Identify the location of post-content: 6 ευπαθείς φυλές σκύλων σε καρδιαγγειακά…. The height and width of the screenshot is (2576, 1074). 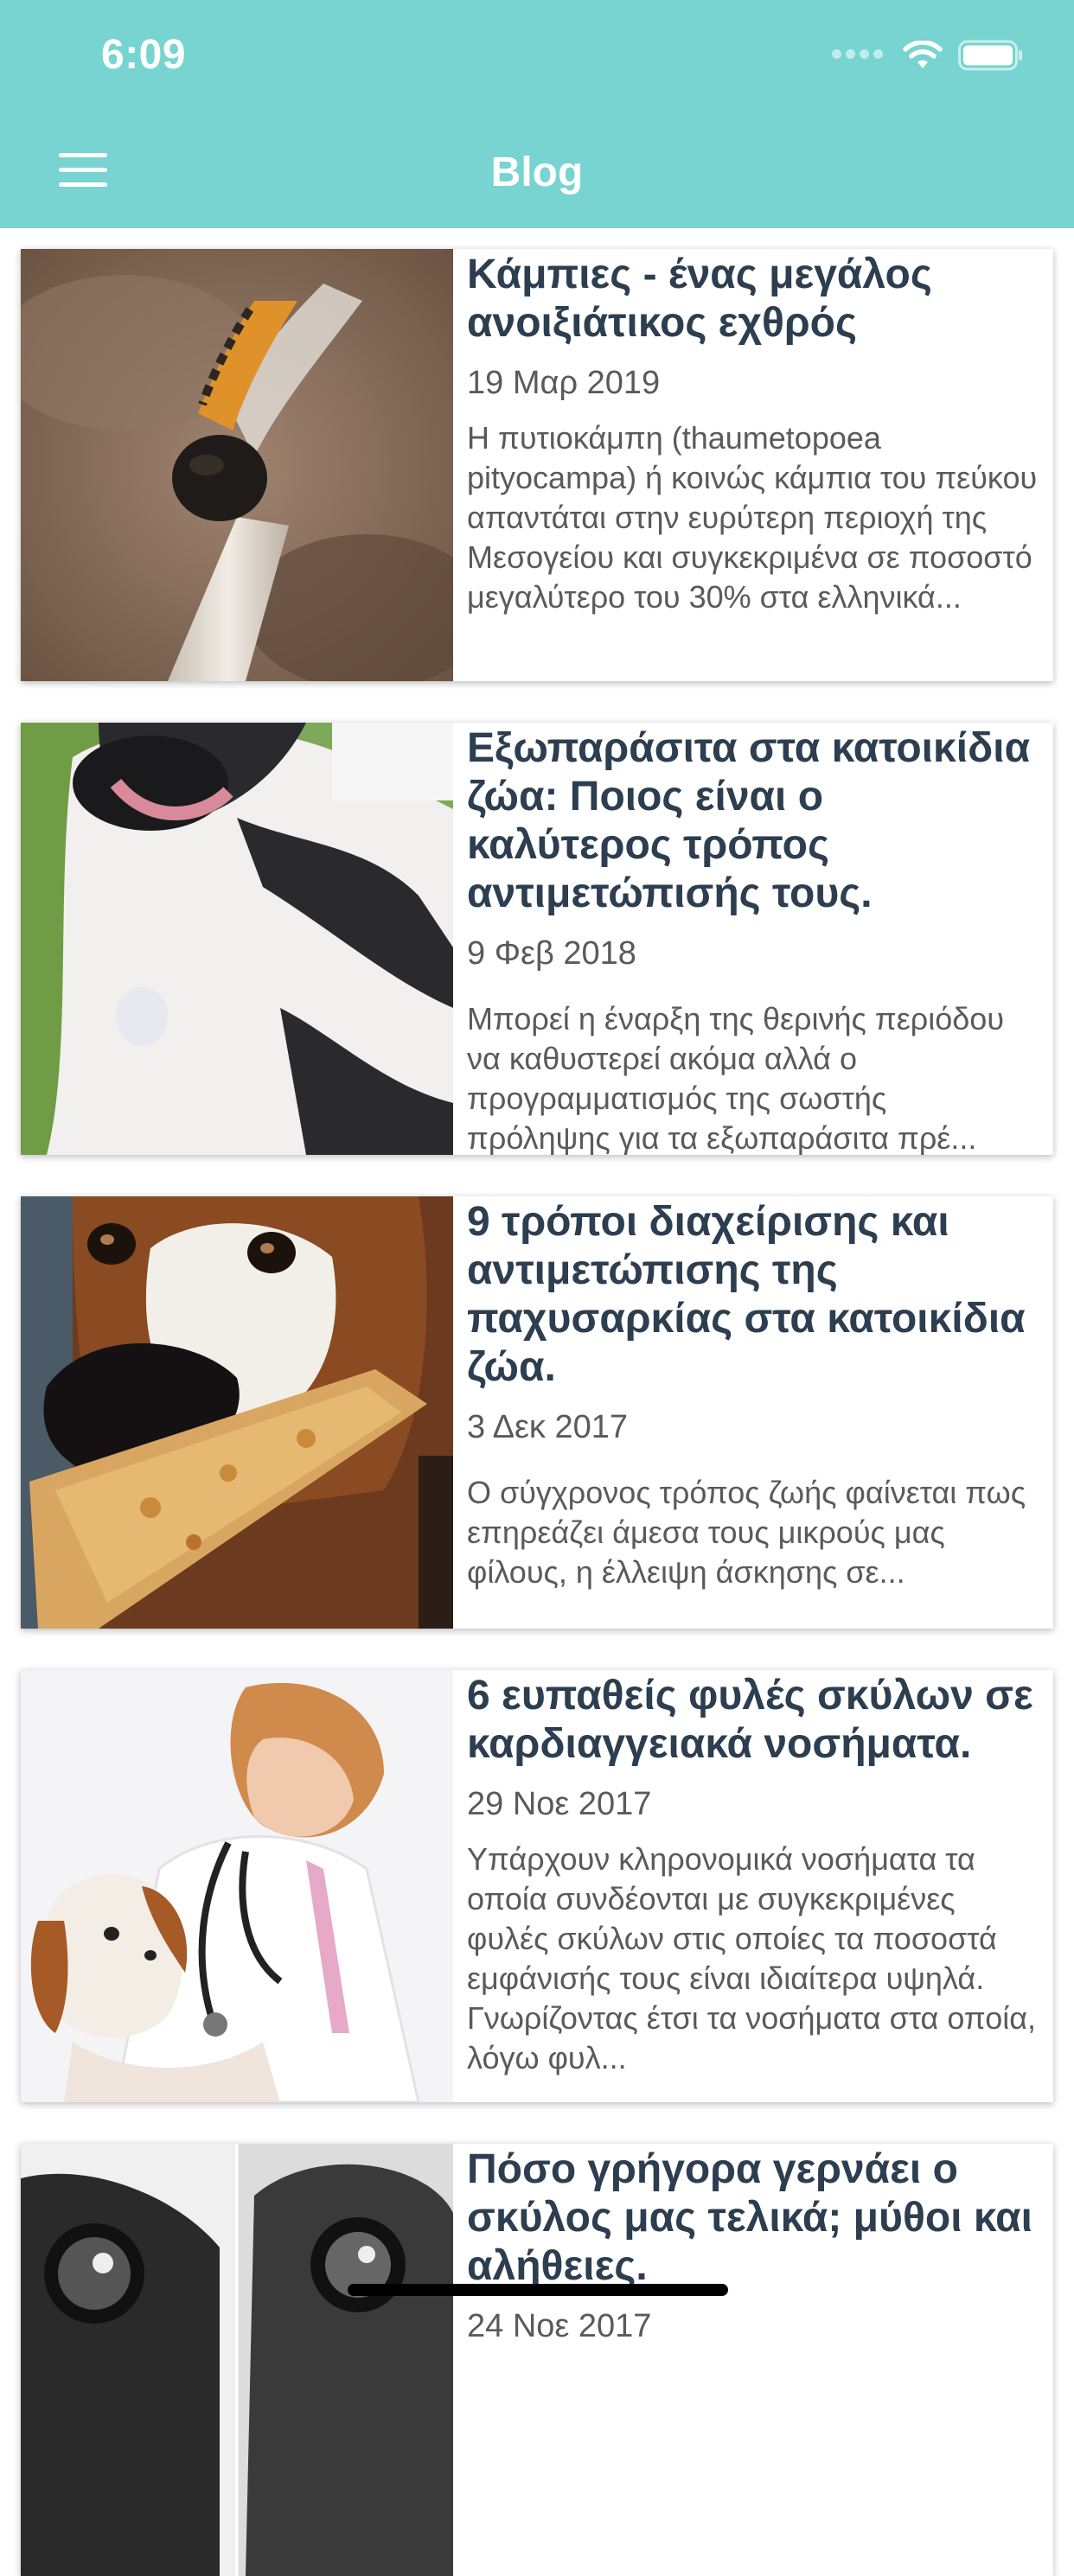
(752, 1886).